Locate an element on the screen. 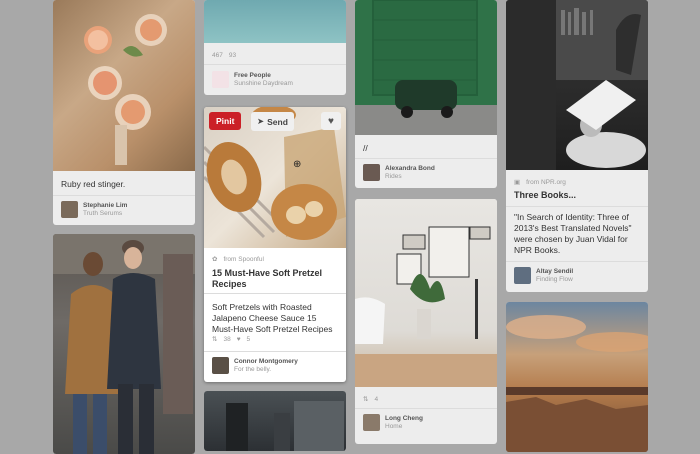 This screenshot has height=454, width=700. pin-image-drinks is located at coordinates (124, 85).